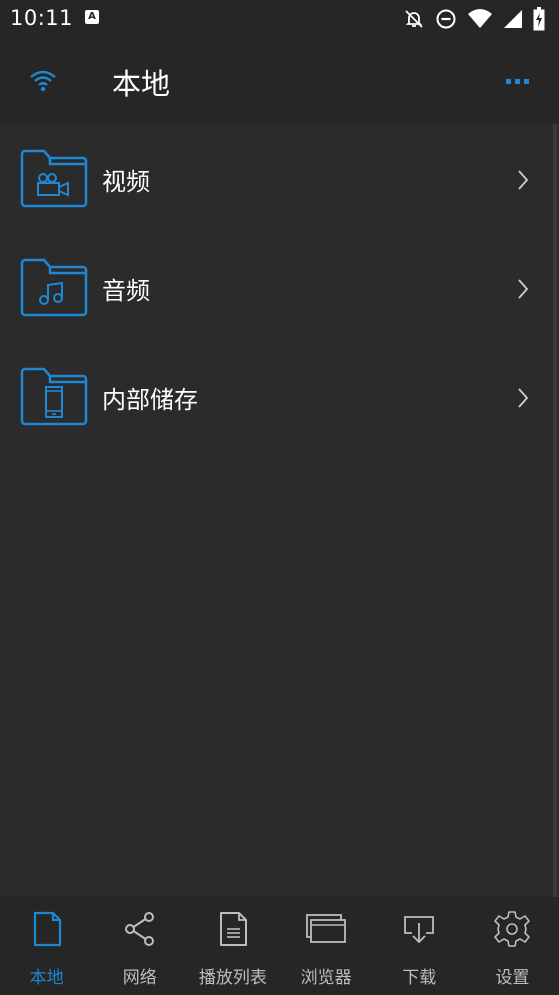 The image size is (559, 995). I want to click on nav-label: 浏览器, so click(326, 978).